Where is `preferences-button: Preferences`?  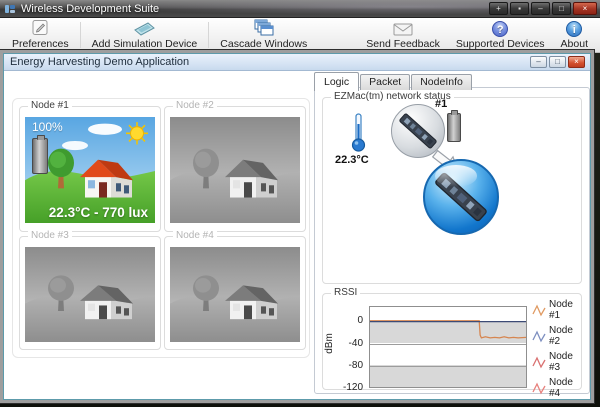 preferences-button: Preferences is located at coordinates (40, 35).